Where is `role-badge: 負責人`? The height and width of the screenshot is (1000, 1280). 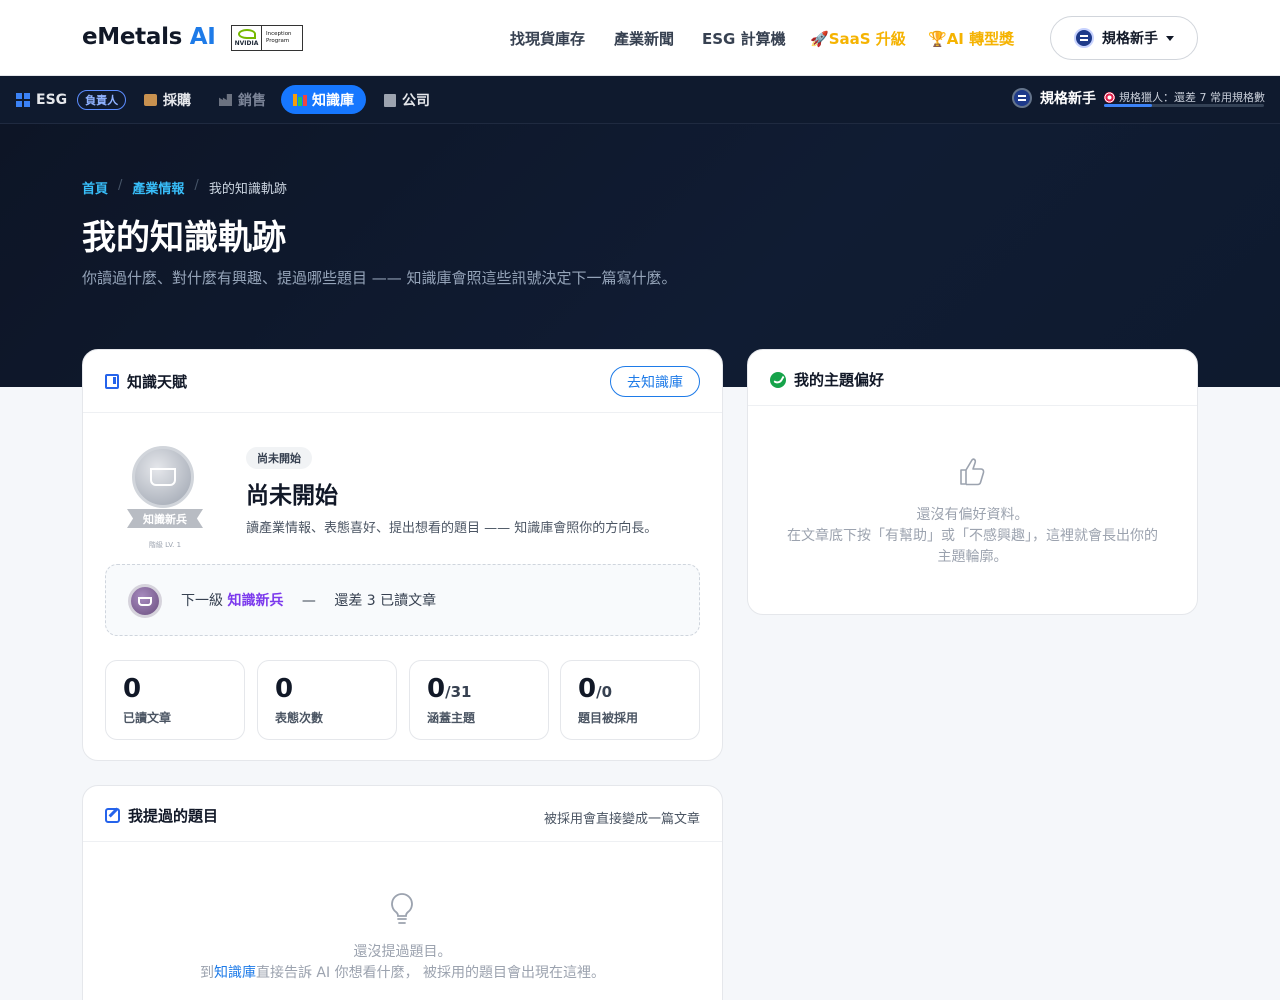 role-badge: 負責人 is located at coordinates (102, 100).